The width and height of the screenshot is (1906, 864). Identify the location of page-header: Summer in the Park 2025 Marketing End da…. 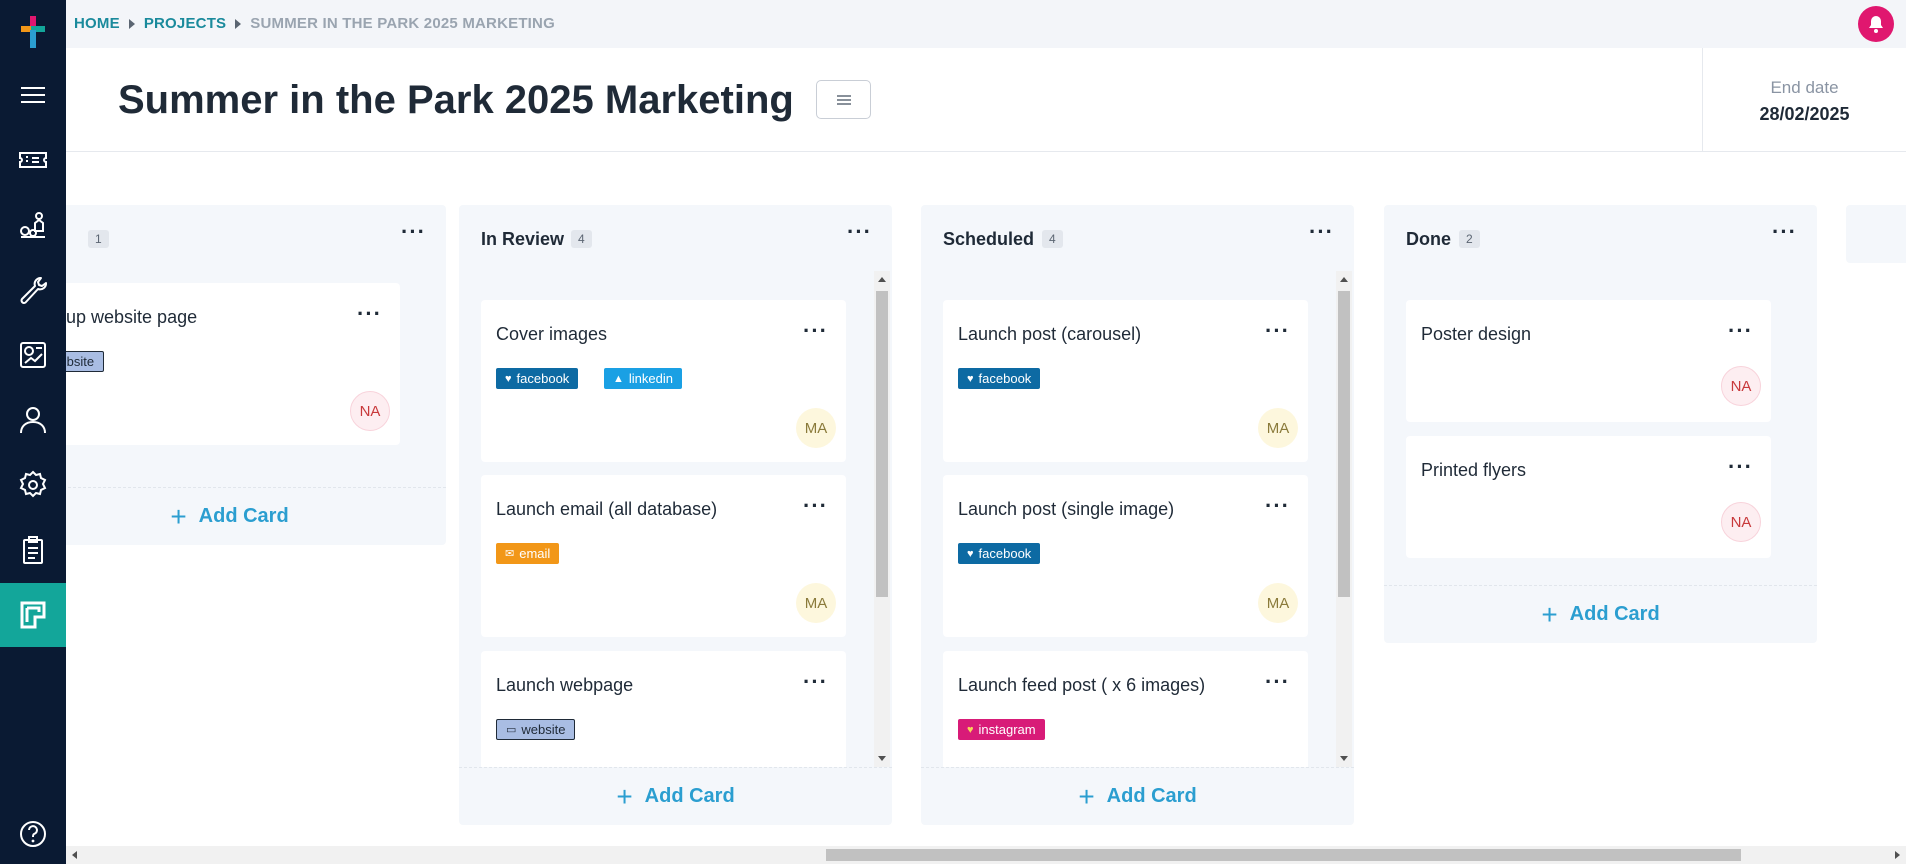
(986, 100).